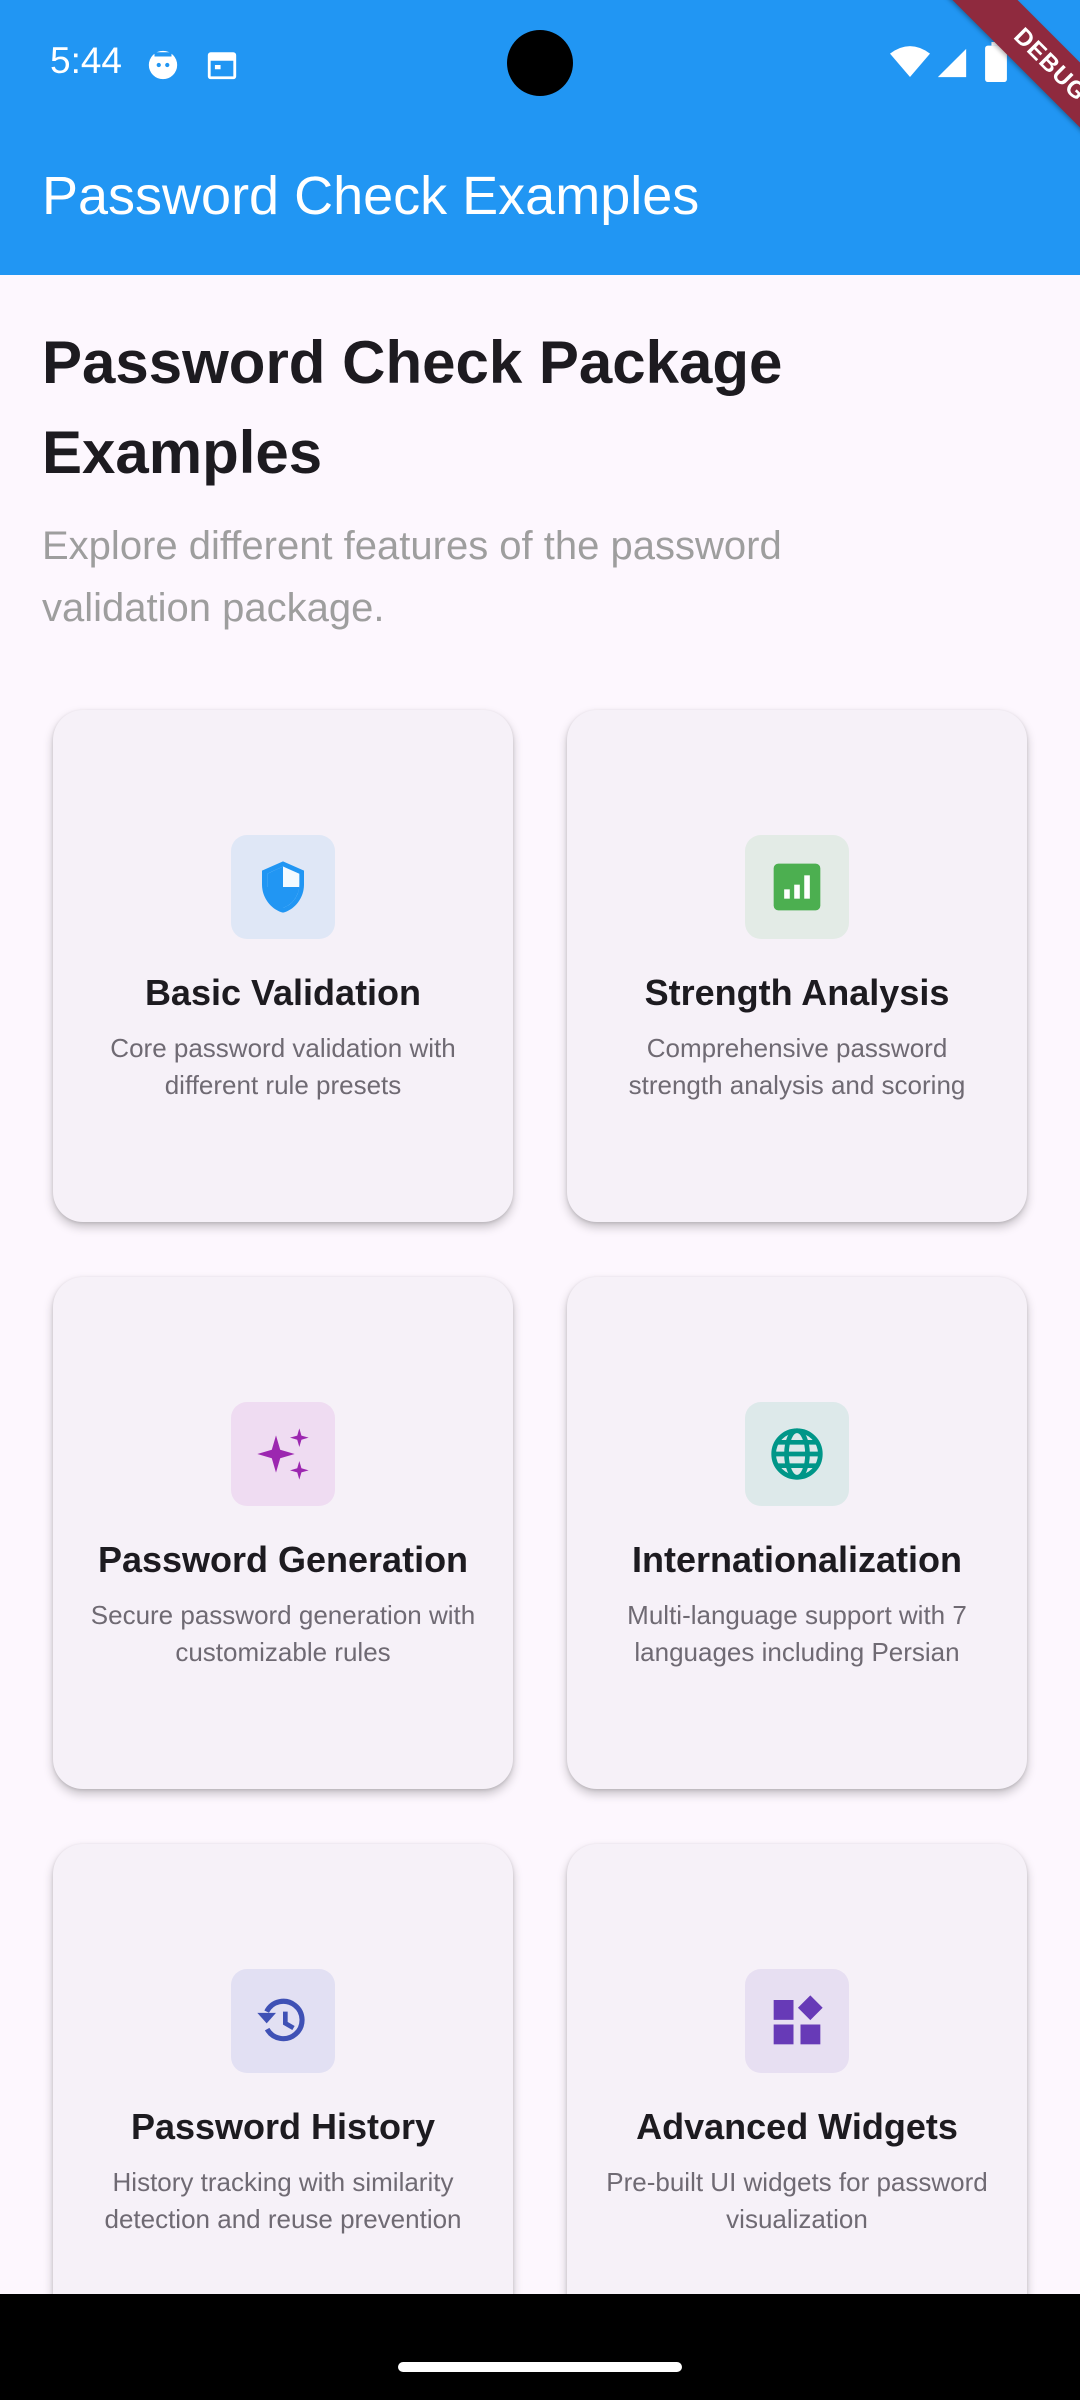 The width and height of the screenshot is (1080, 2400). I want to click on status-bar: 5:44, so click(540, 65).